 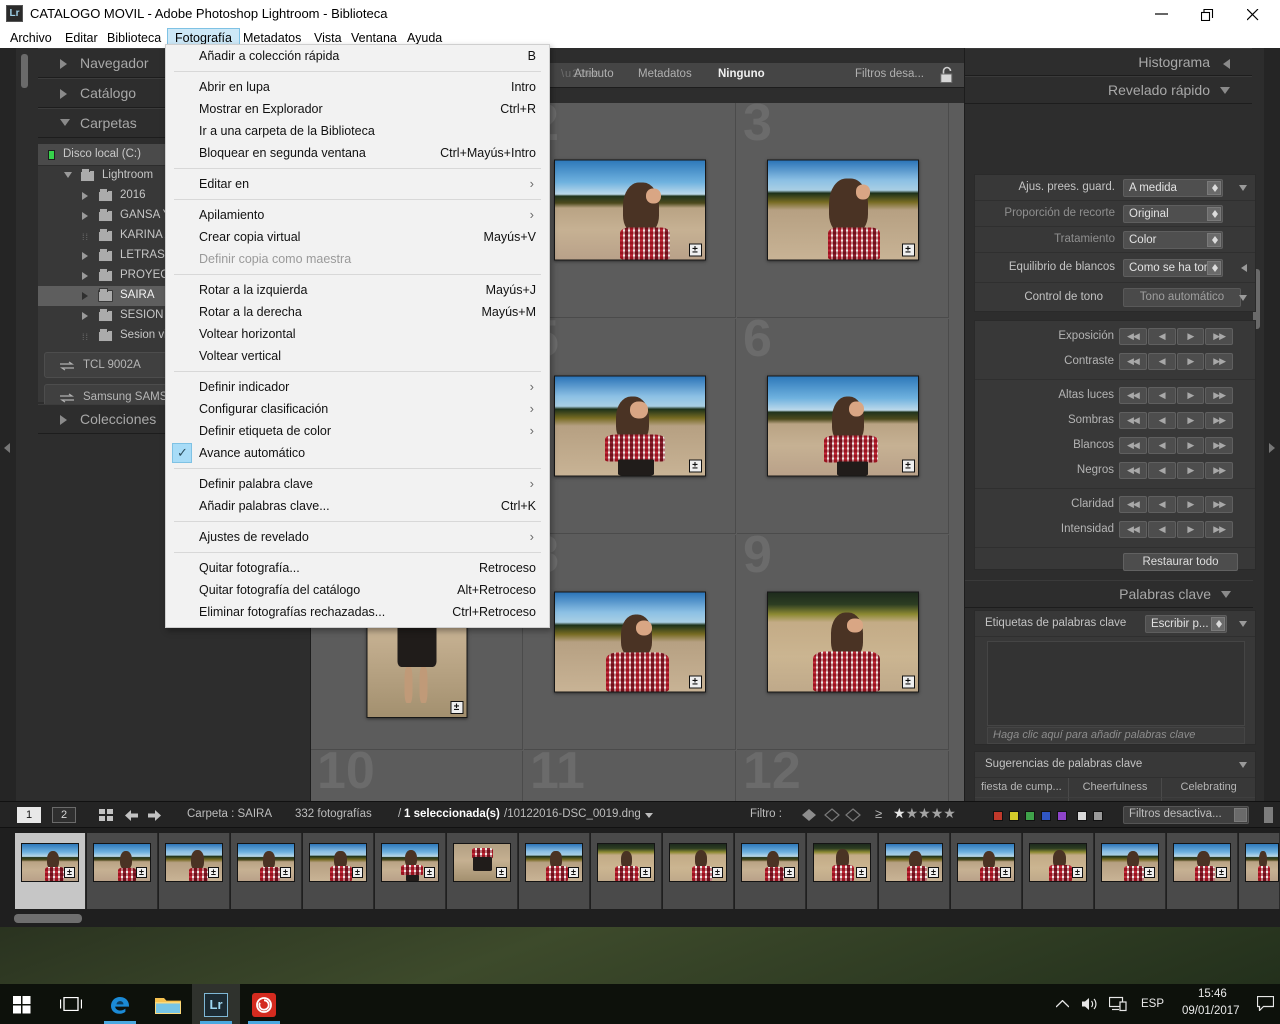 I want to click on auto-tone-button: Tono automático, so click(x=1182, y=297).